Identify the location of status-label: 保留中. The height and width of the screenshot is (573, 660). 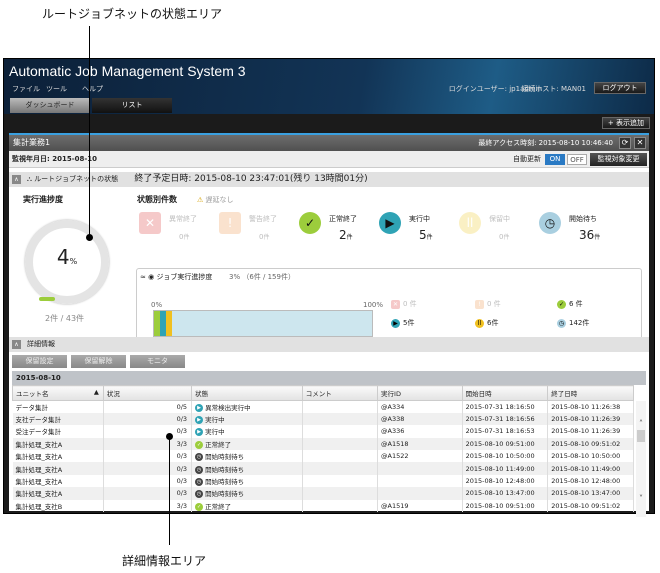
(499, 219).